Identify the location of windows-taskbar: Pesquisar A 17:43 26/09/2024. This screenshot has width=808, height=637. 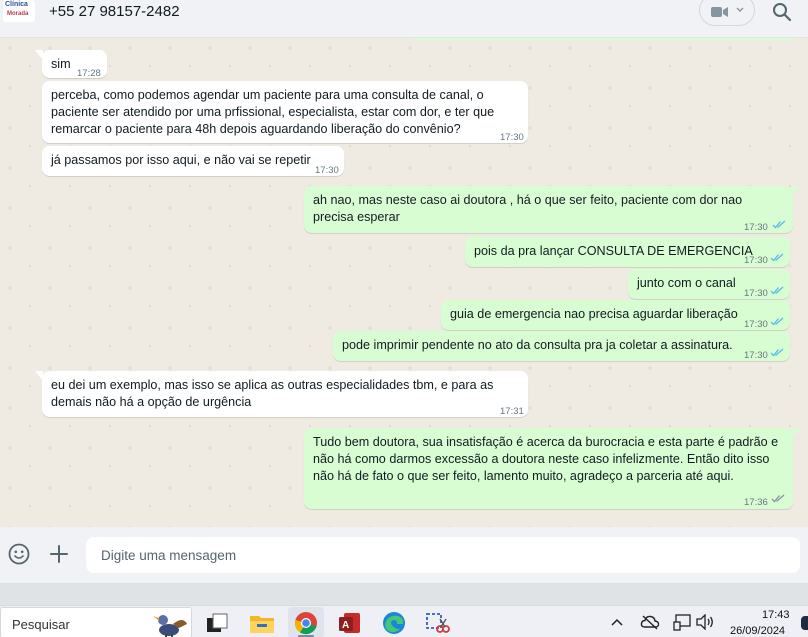
(404, 621).